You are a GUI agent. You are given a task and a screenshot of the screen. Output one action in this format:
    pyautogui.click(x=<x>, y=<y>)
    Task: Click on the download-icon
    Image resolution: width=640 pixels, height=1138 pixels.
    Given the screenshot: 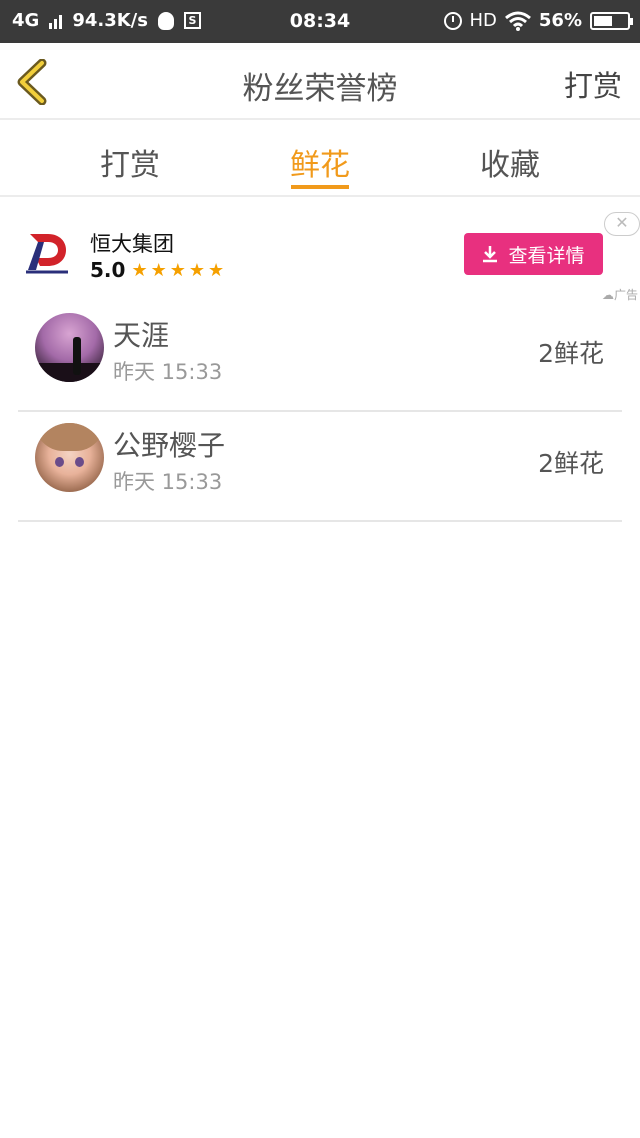 What is the action you would take?
    pyautogui.click(x=490, y=254)
    